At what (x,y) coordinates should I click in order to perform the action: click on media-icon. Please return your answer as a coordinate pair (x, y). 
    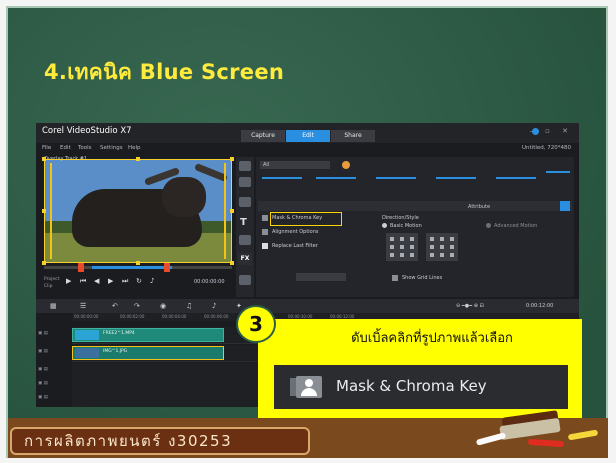
    Looking at the image, I should click on (245, 166).